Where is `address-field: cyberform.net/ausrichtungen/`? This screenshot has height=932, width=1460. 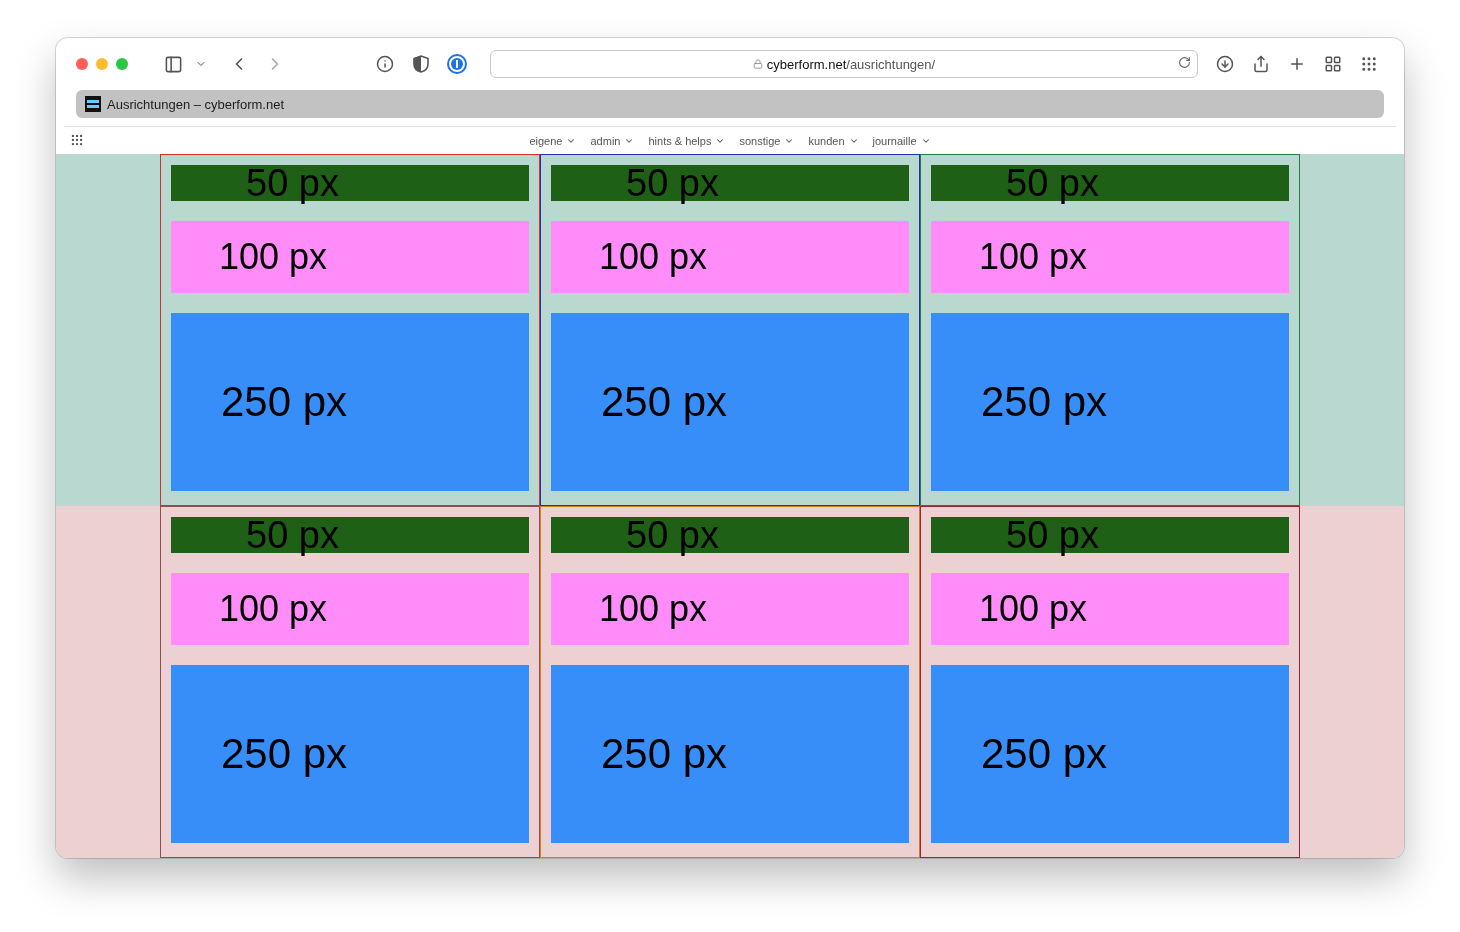
address-field: cyberform.net/ausrichtungen/ is located at coordinates (844, 64).